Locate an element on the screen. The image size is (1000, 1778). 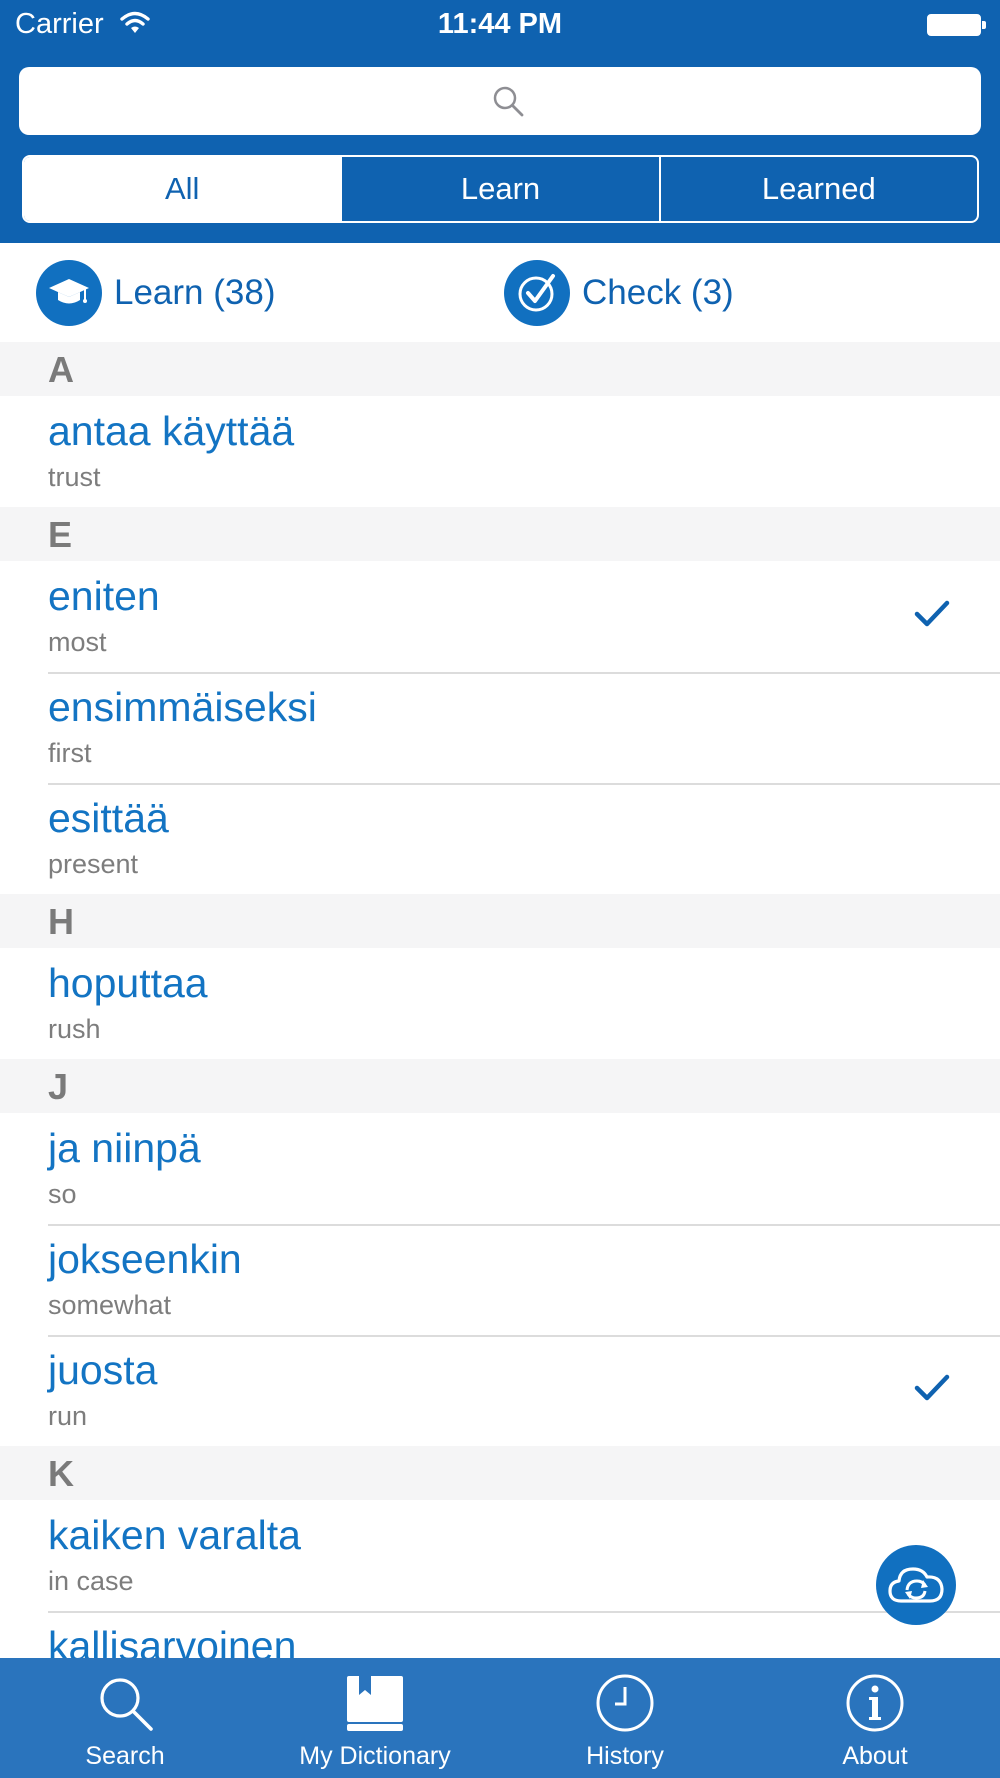
clock-icon is located at coordinates (625, 1703).